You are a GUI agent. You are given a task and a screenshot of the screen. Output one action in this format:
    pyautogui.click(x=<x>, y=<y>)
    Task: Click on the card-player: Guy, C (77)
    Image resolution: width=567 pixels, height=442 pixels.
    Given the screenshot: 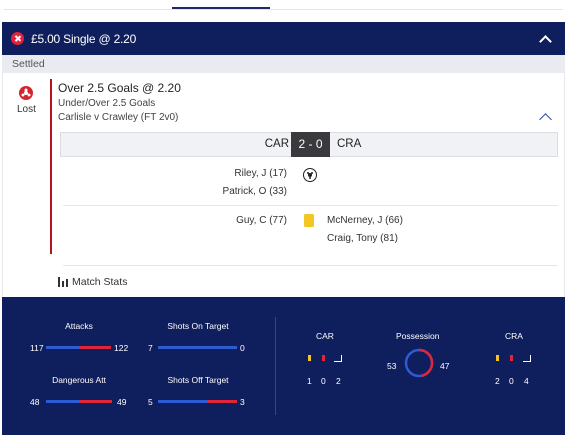 What is the action you would take?
    pyautogui.click(x=261, y=220)
    